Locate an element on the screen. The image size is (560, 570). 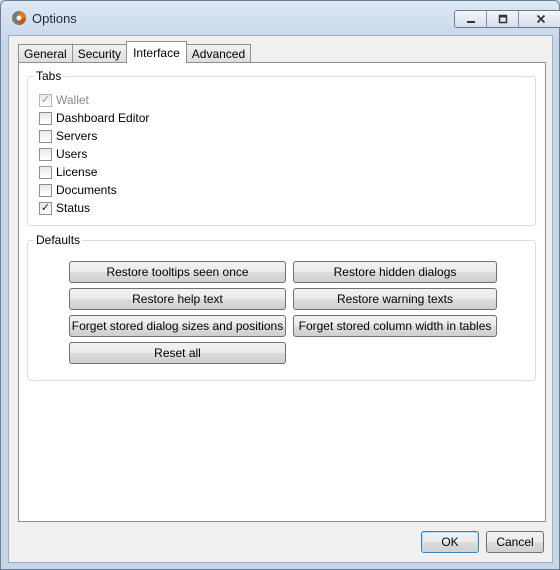
tab-label: Security is located at coordinates (99, 54).